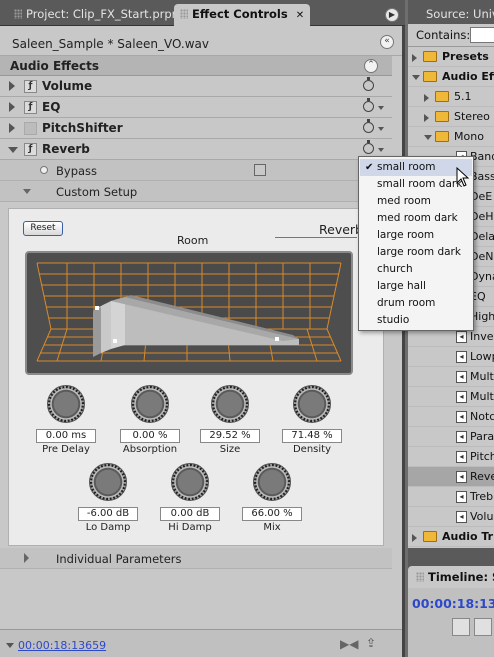  Describe the element at coordinates (190, 514) in the screenshot. I see `knob-value: 0.00 dB` at that location.